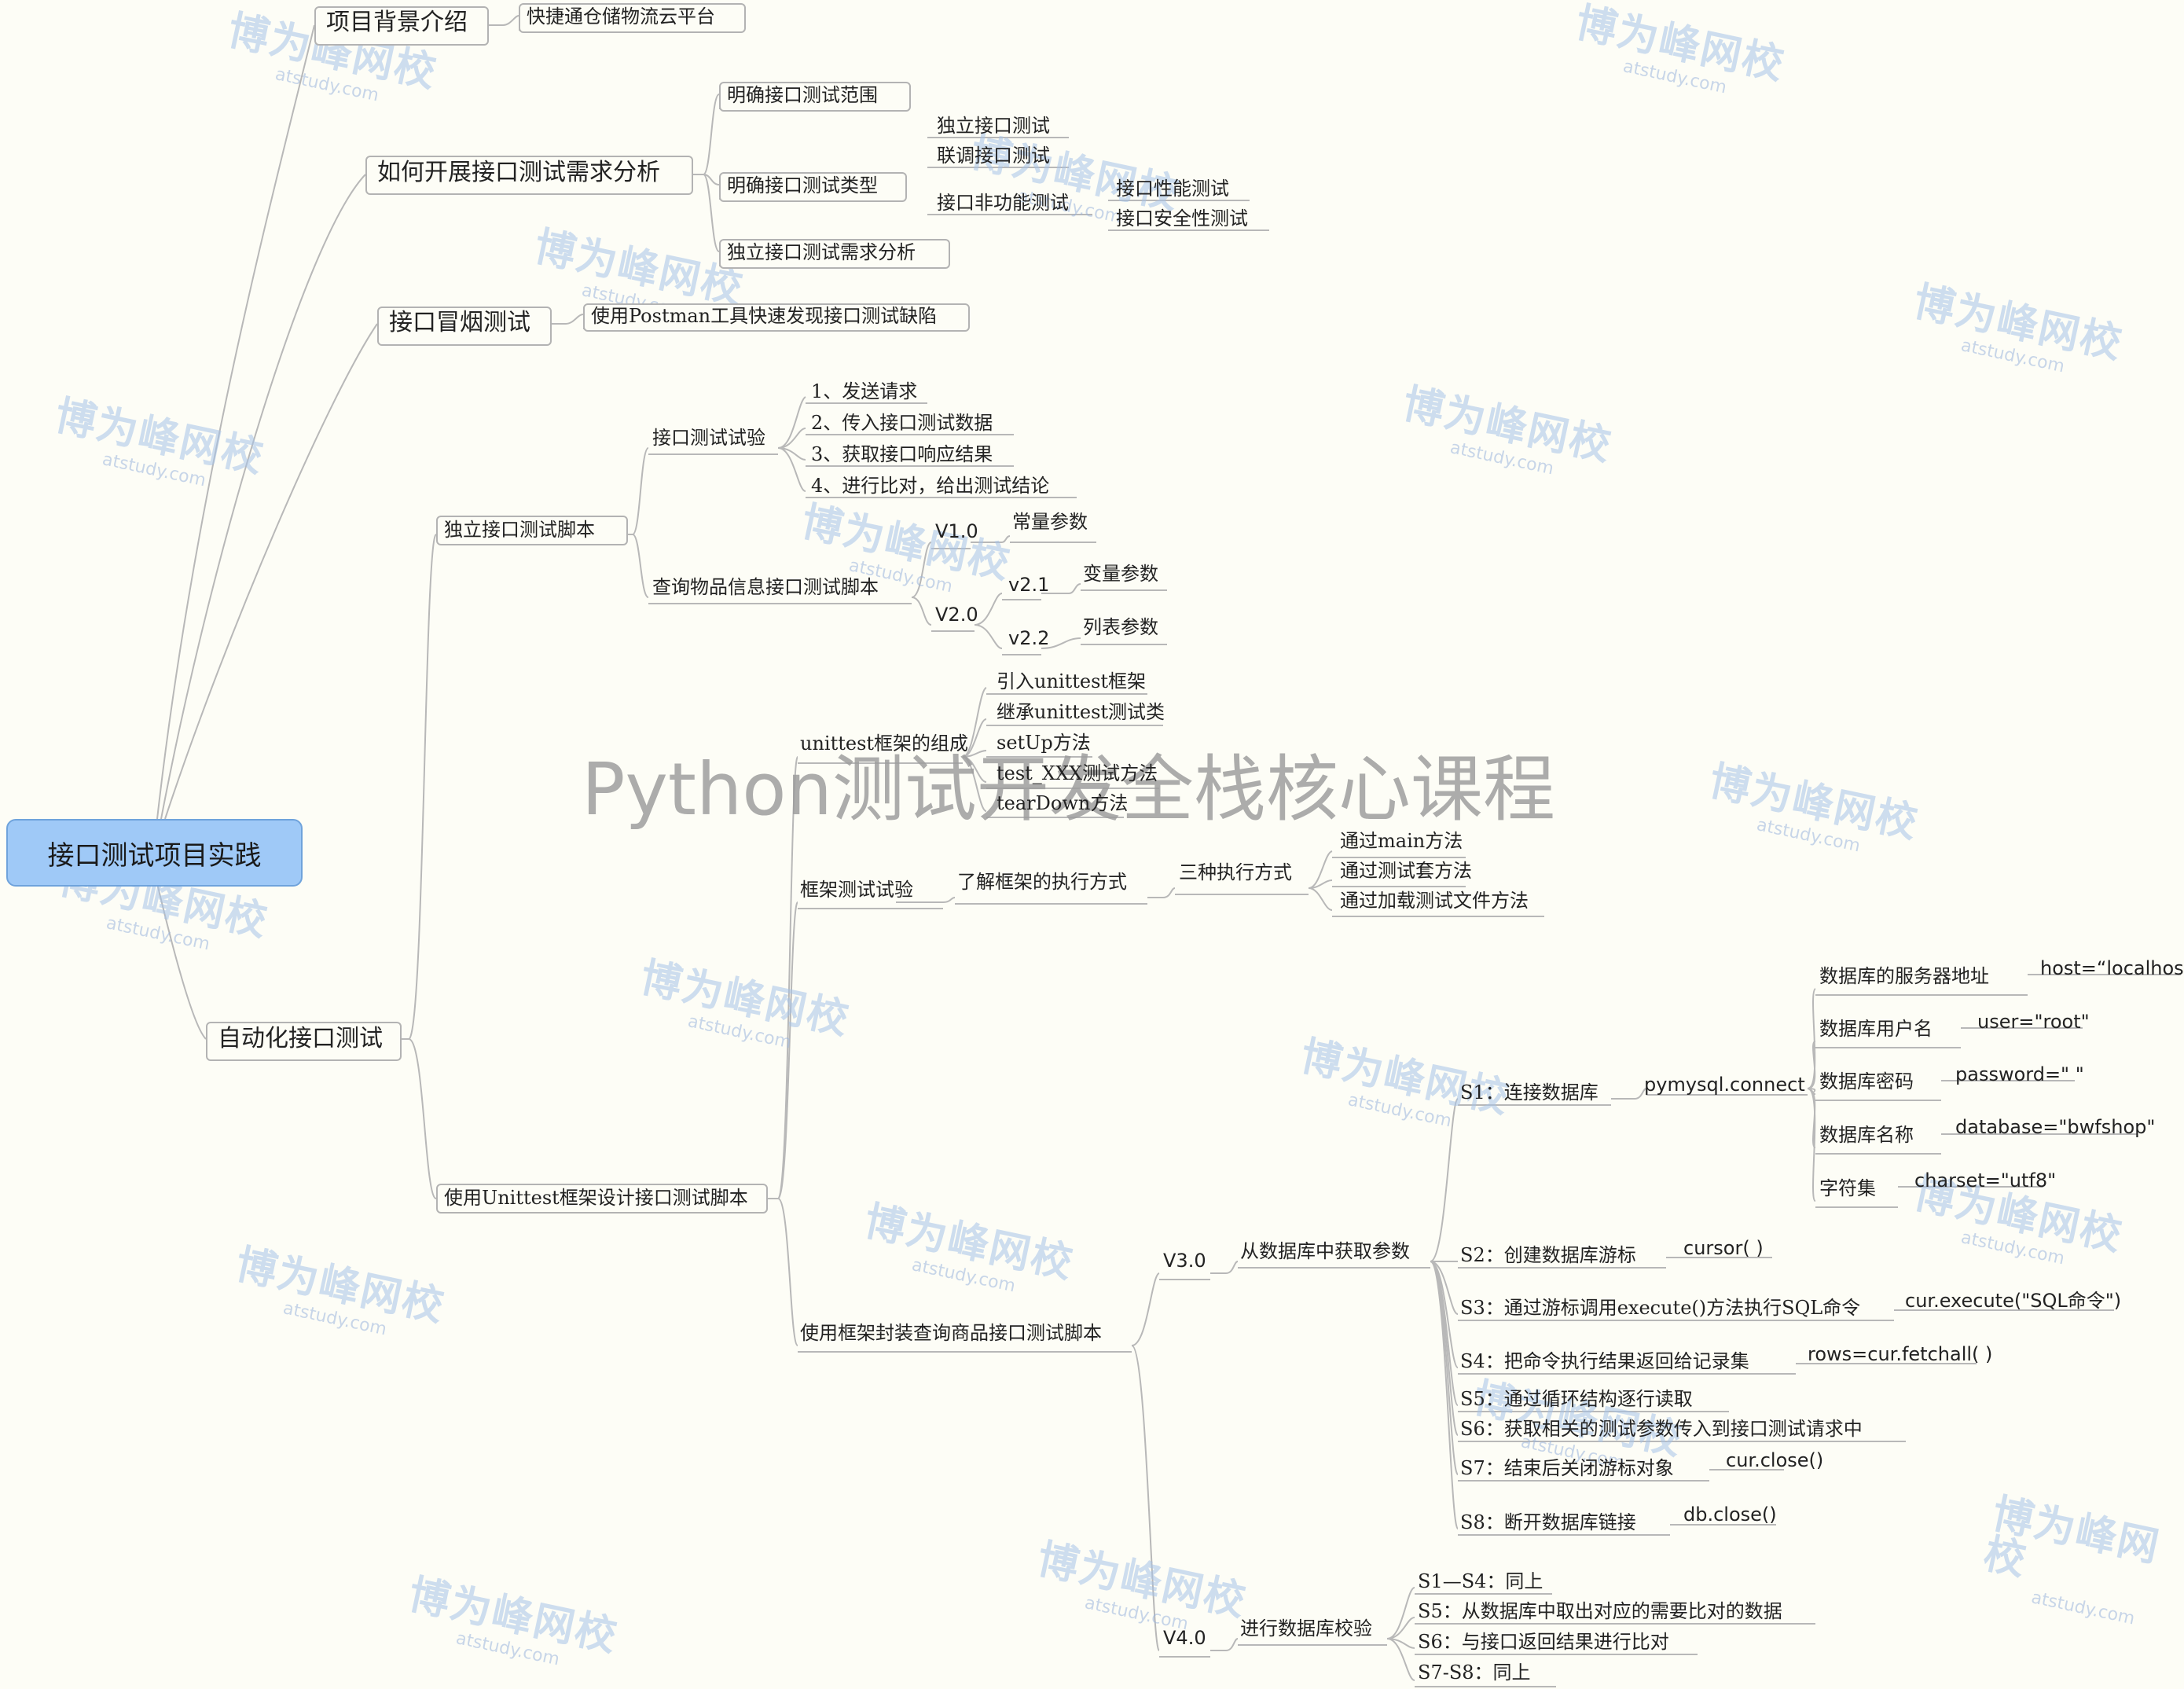  Describe the element at coordinates (1576, 1399) in the screenshot. I see `v3-step-5: S5：通过循环结构逐行读取` at that location.